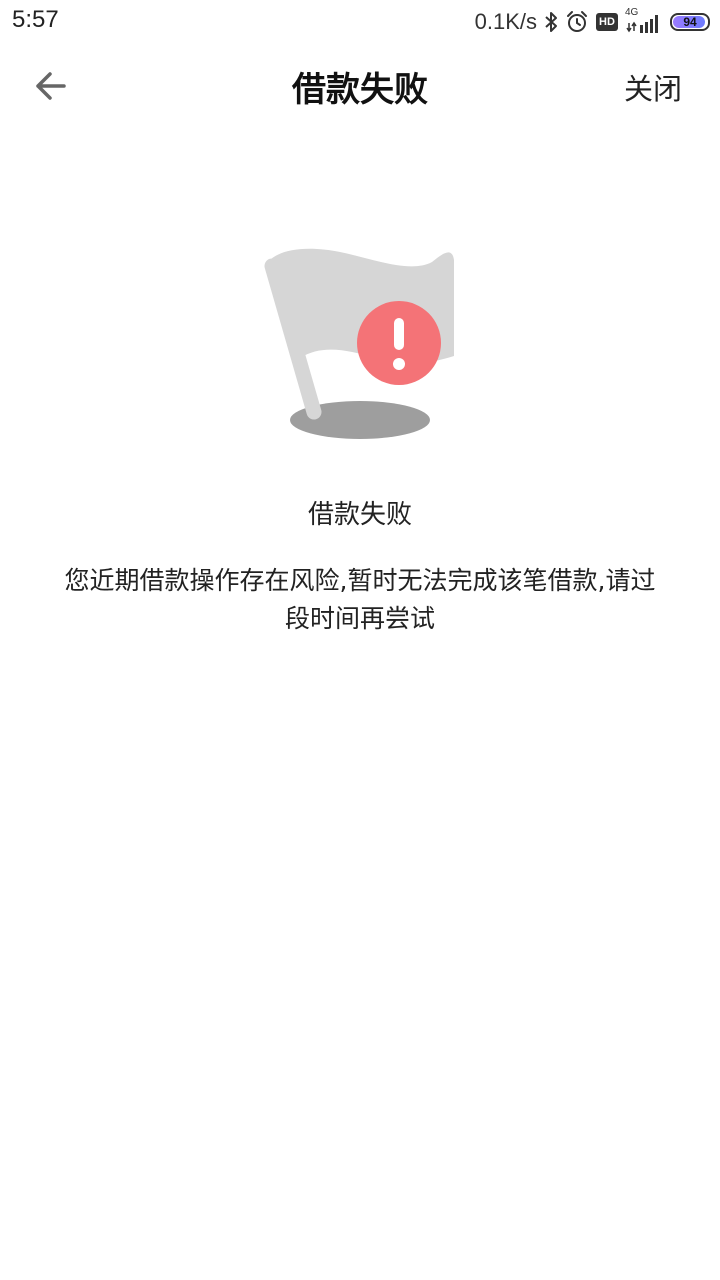 This screenshot has width=720, height=1280. I want to click on status-icons: 0.1K/s HD 4G 94, so click(592, 22).